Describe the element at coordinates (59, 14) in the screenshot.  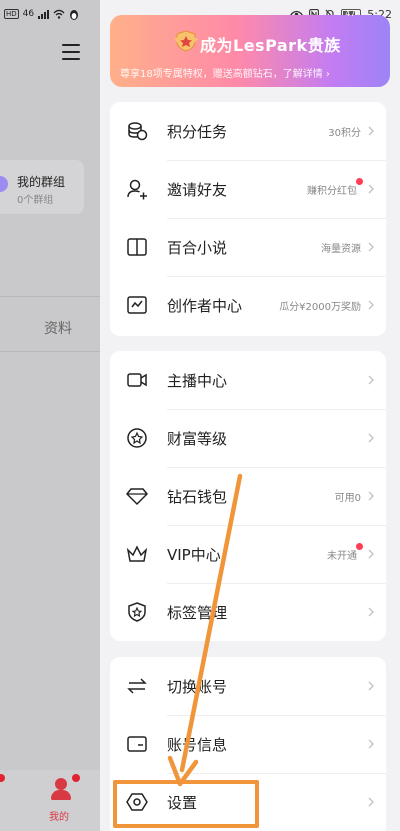
I see `wifi-icon` at that location.